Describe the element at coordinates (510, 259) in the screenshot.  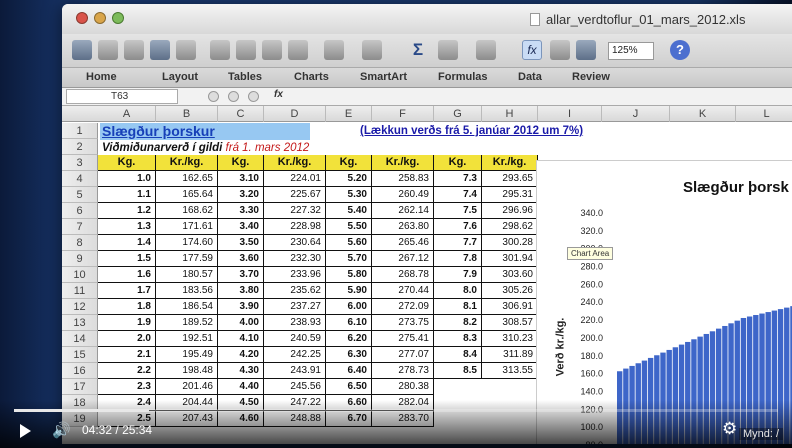
I see `price-cell: 301.94` at that location.